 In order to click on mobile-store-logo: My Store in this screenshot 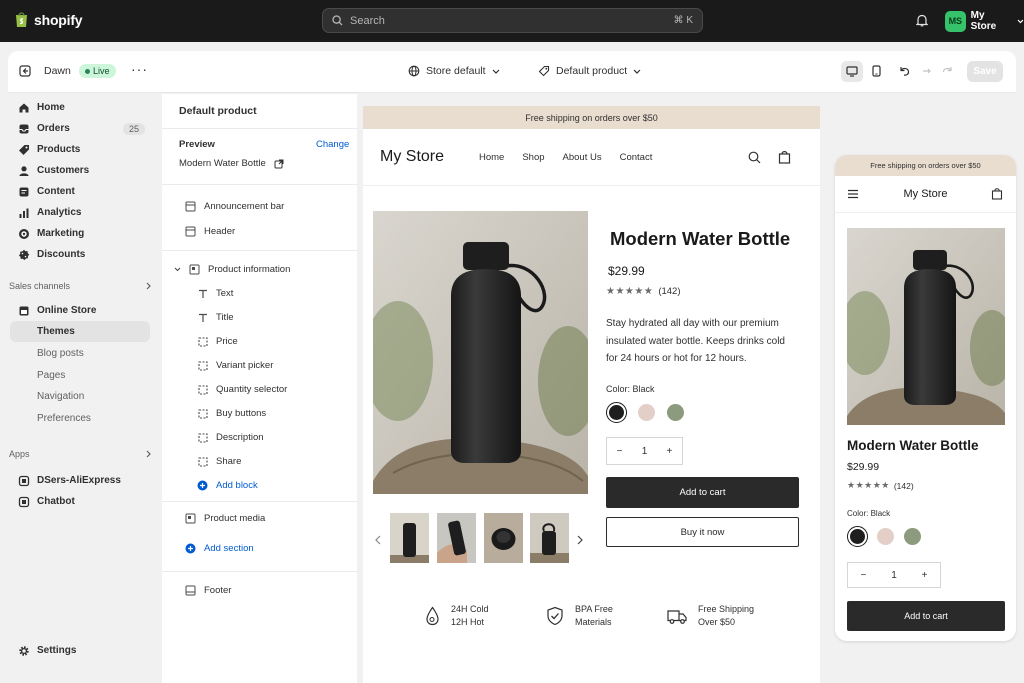, I will do `click(925, 194)`.